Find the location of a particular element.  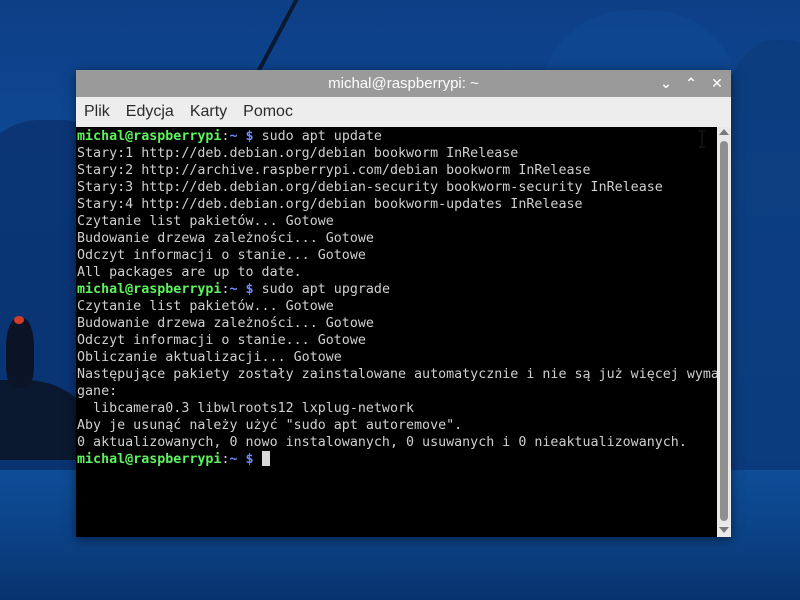

prompt-line: michal@raspberrypi:~ $ sudo apt upgrade is located at coordinates (397, 289).